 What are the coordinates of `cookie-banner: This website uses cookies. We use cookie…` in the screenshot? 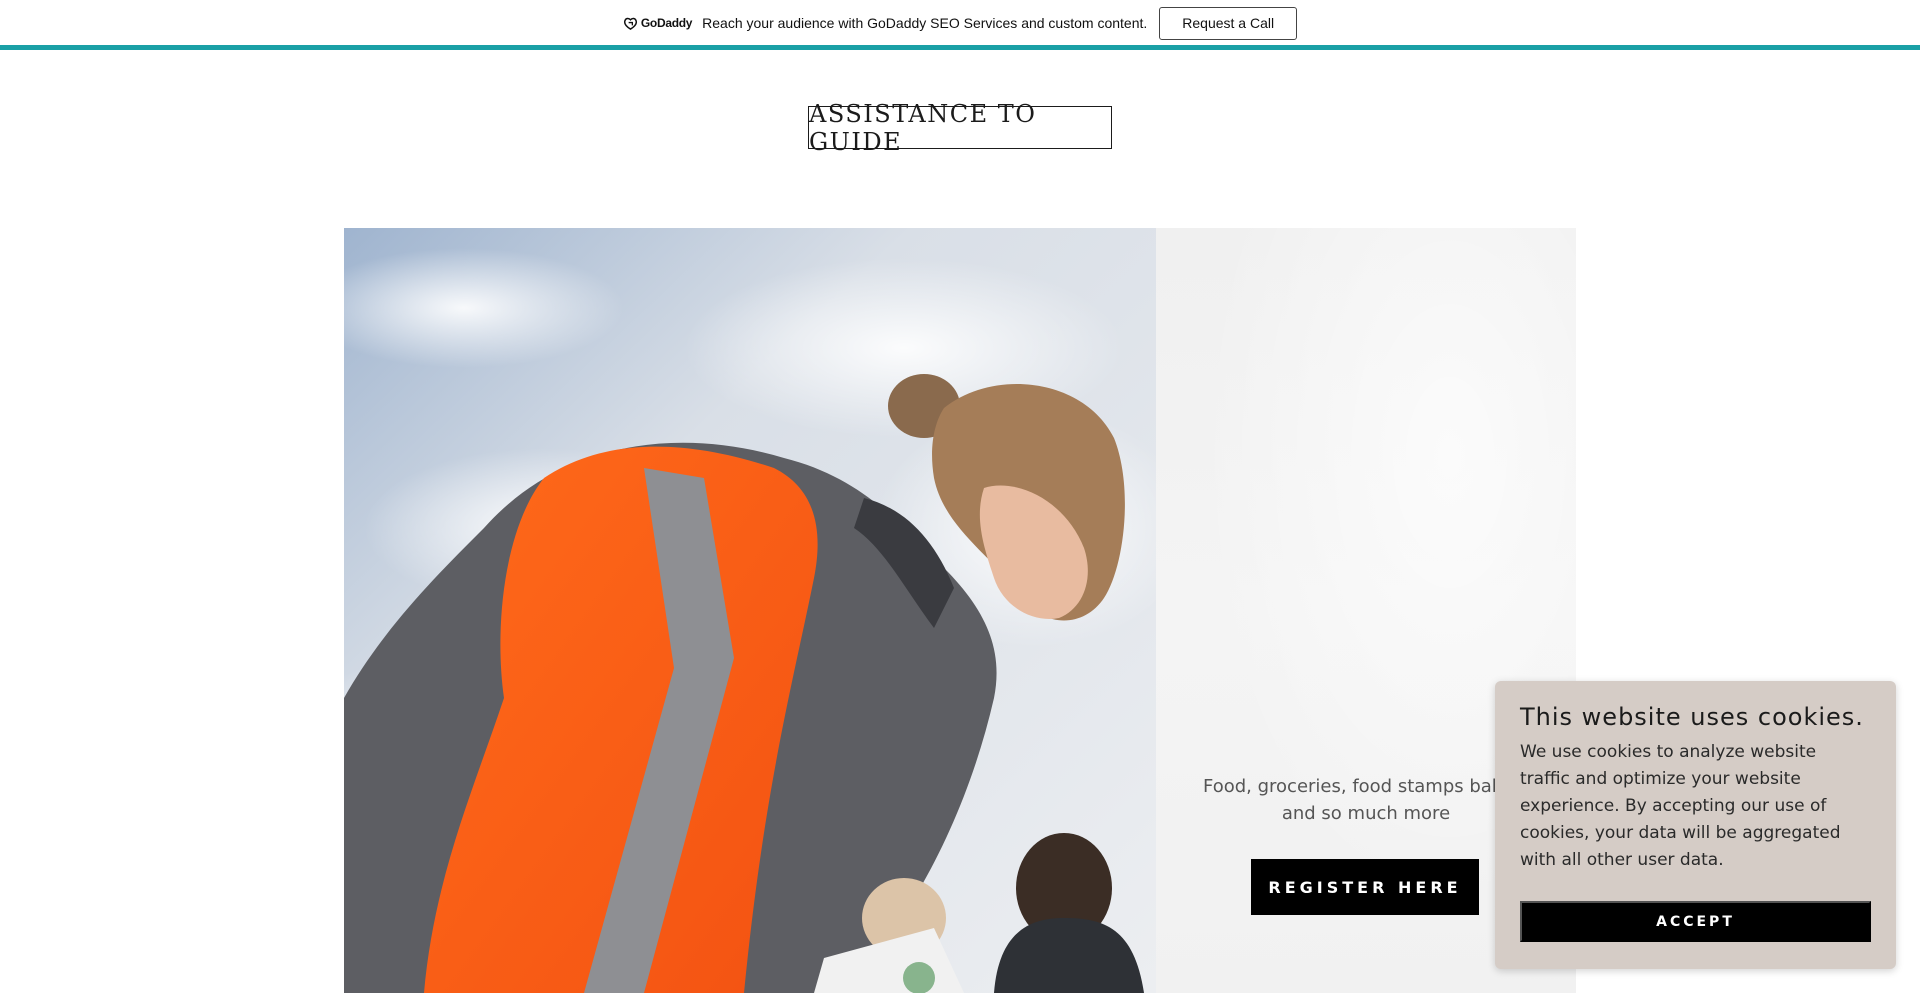 It's located at (1695, 825).